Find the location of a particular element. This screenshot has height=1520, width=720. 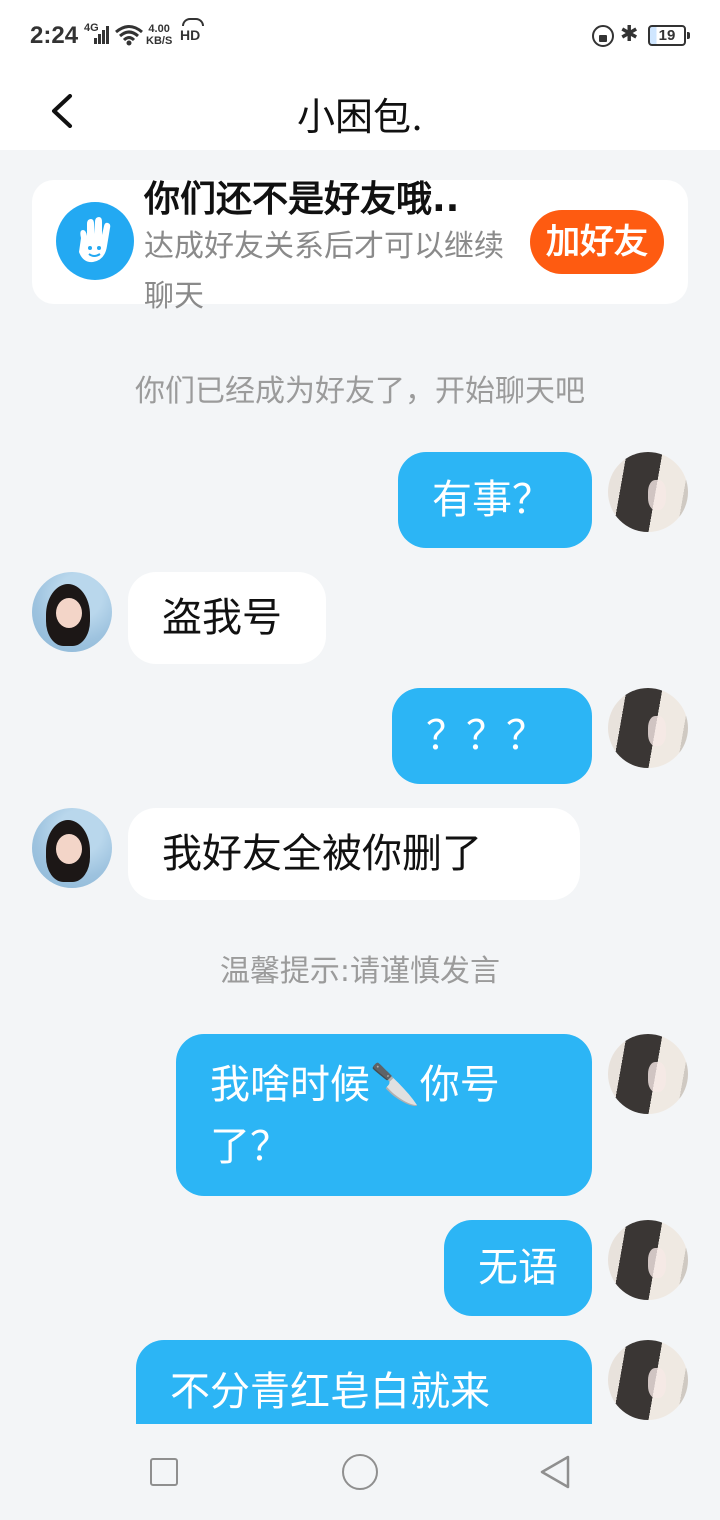

circle-icon is located at coordinates (360, 1472).